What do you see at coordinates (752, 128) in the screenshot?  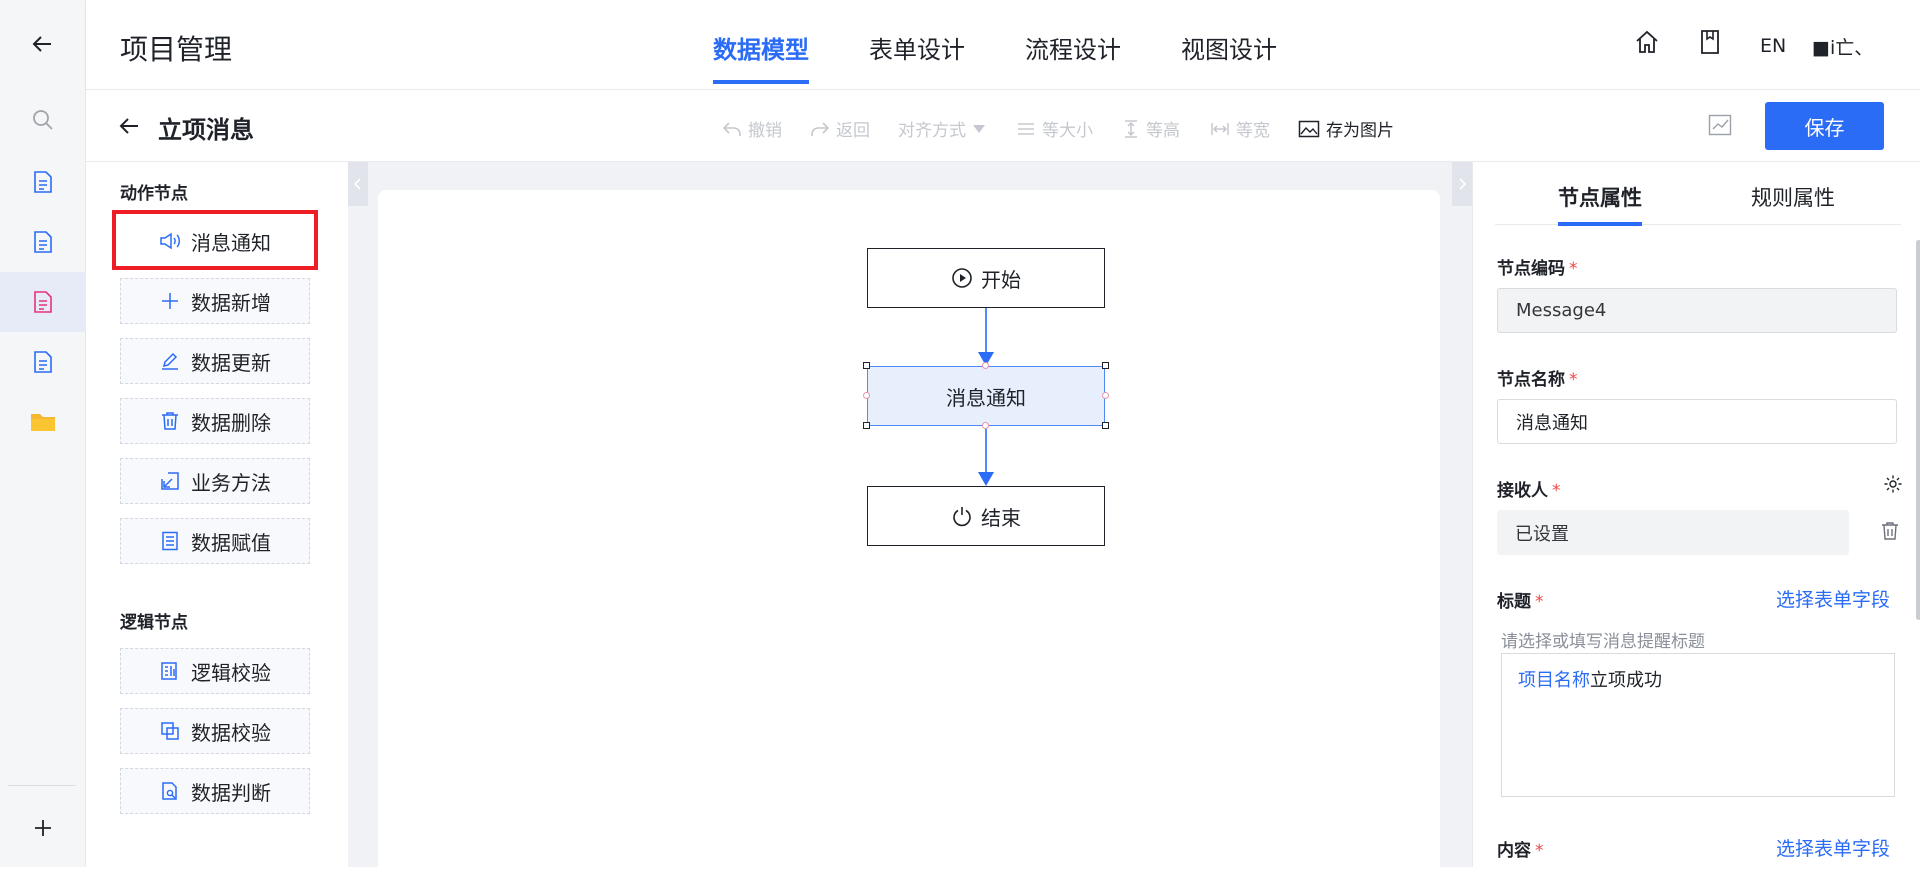 I see `undo-button: 撤销` at bounding box center [752, 128].